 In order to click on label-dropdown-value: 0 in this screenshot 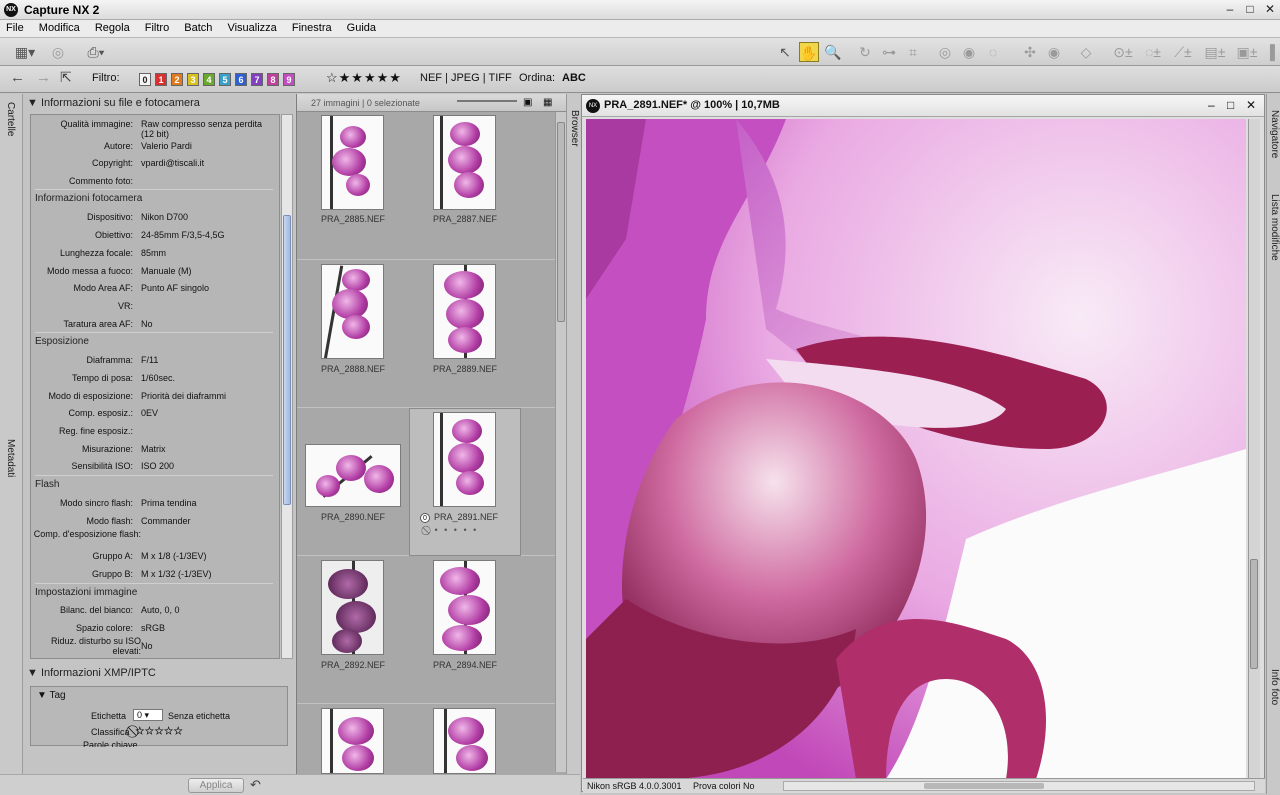, I will do `click(140, 715)`.